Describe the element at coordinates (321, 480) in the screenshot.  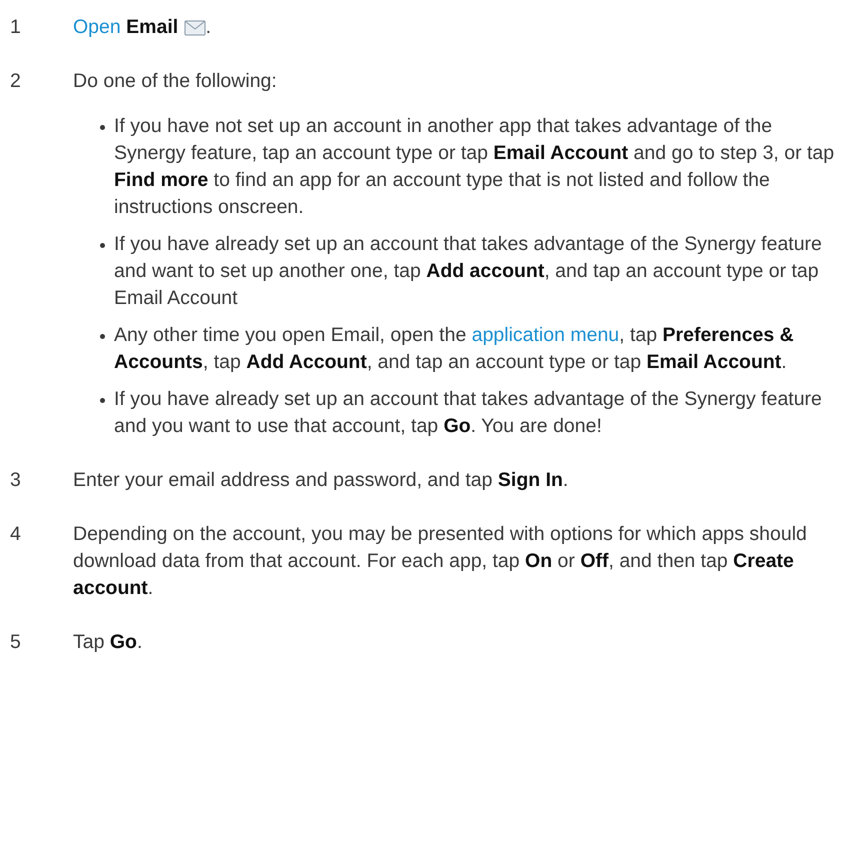
I see `step-text: Enter your email address and password, and tap Sign In.` at that location.